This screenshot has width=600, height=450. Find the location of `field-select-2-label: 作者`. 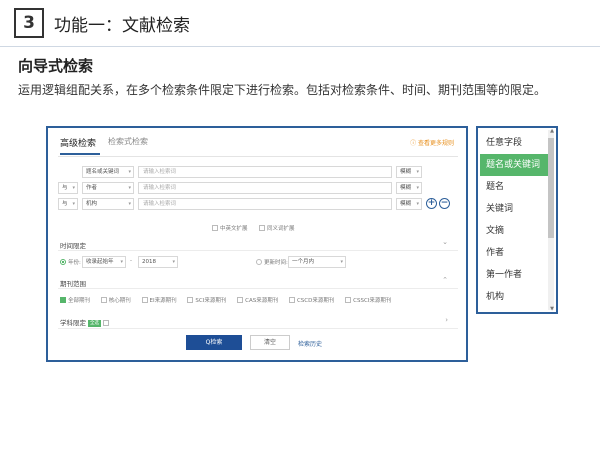

field-select-2-label: 作者 is located at coordinates (92, 188).